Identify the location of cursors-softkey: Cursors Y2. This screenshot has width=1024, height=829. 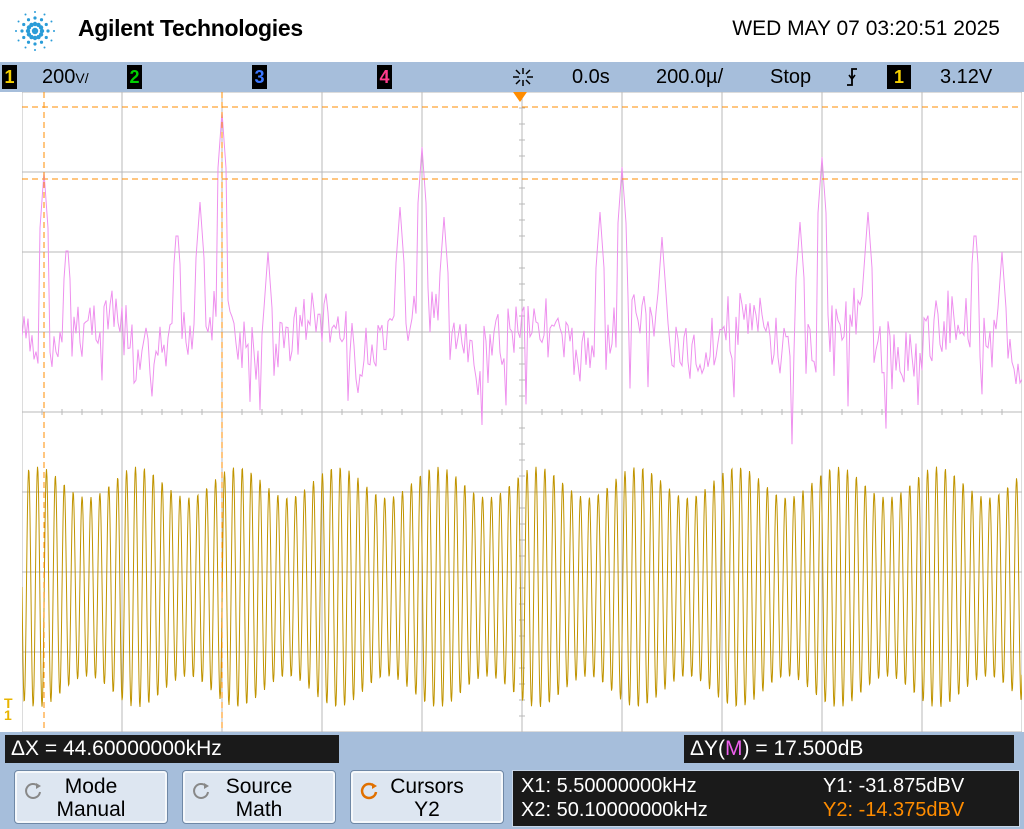
(427, 797).